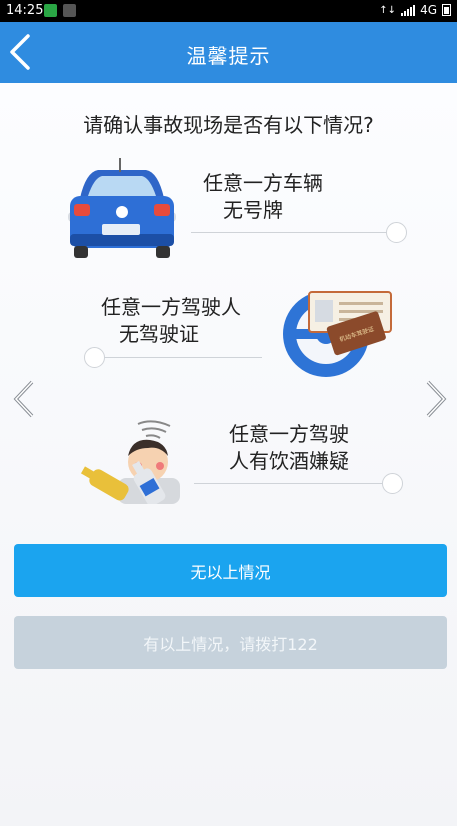  I want to click on signal-icon, so click(408, 10).